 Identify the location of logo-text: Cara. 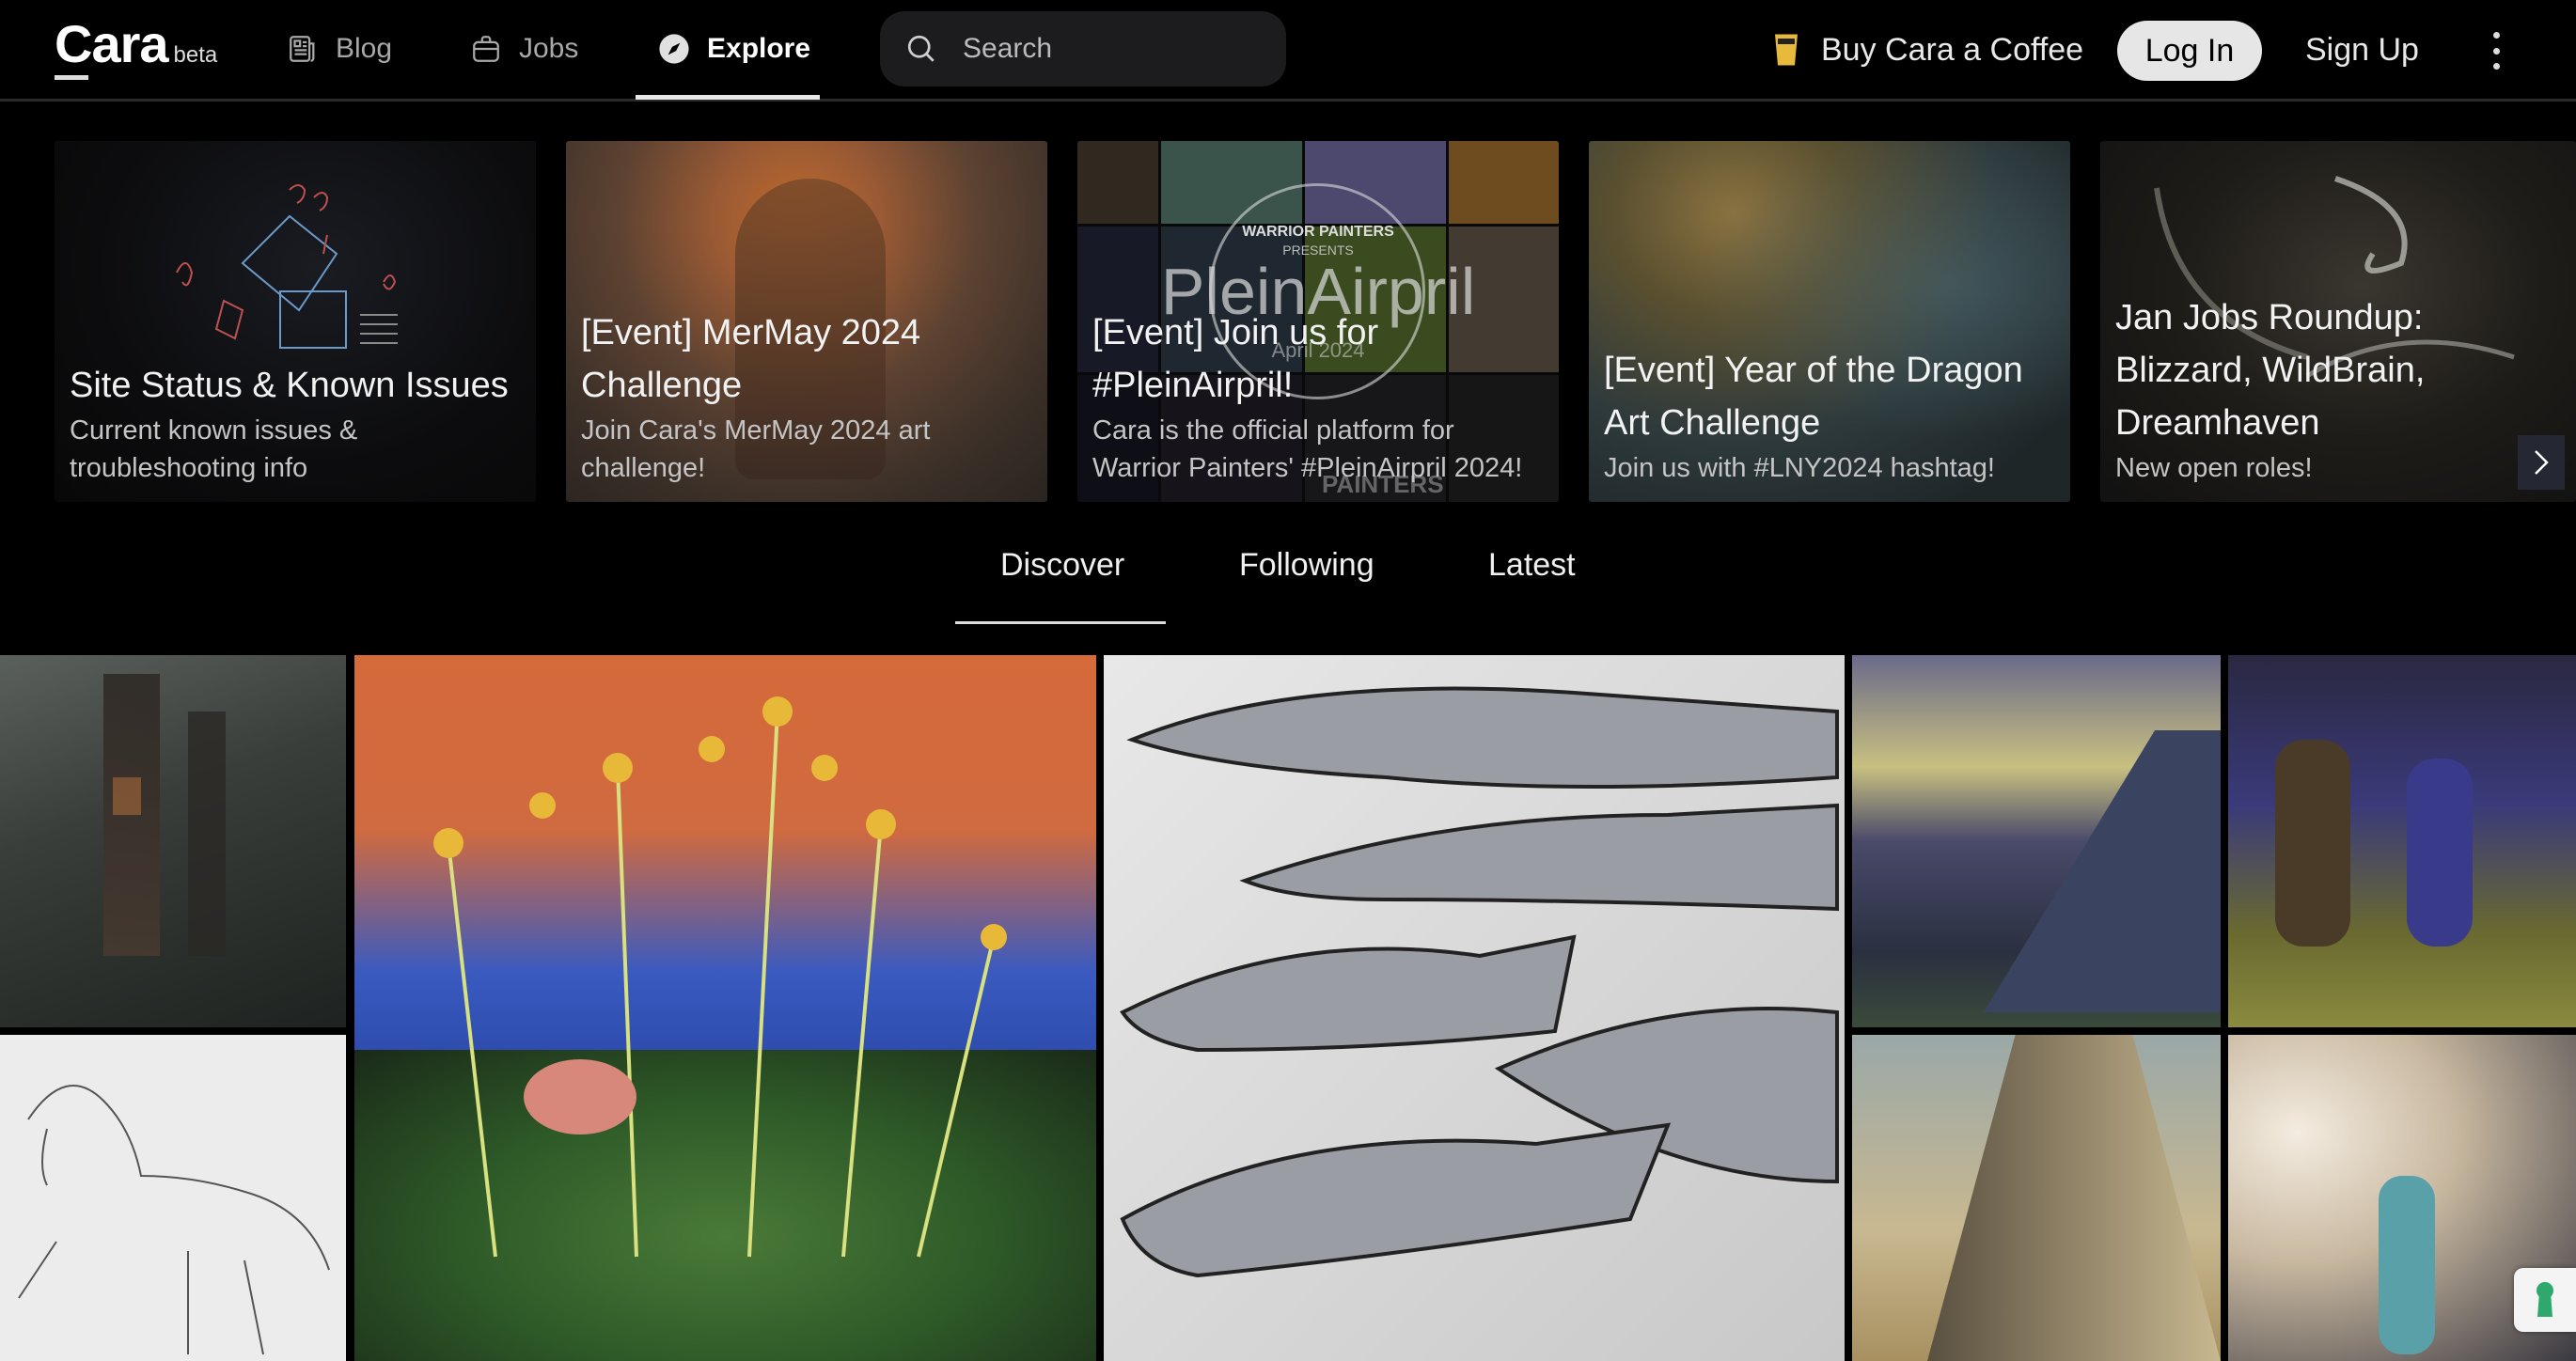
(112, 47).